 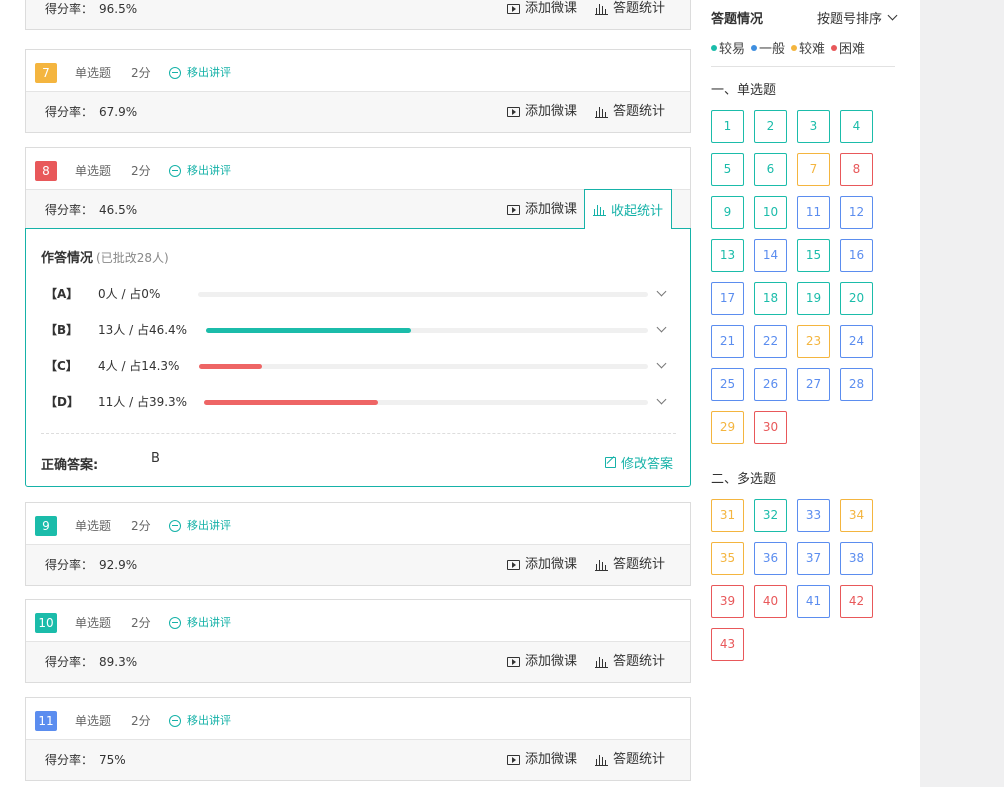 I want to click on question-footer: 得分率： 75% 添加微课 答题统计, so click(x=358, y=760).